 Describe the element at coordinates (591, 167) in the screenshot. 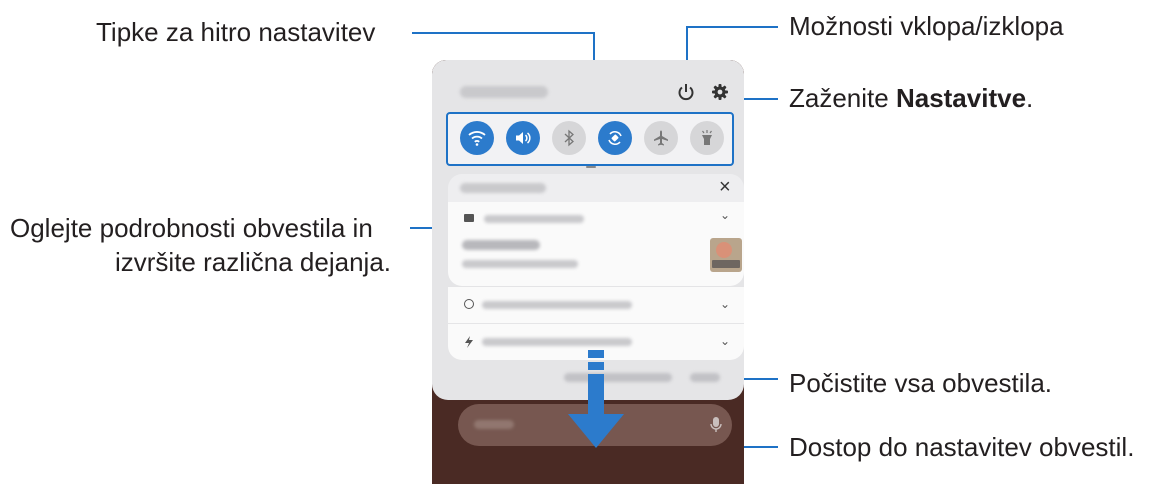

I see `drag-handle` at that location.